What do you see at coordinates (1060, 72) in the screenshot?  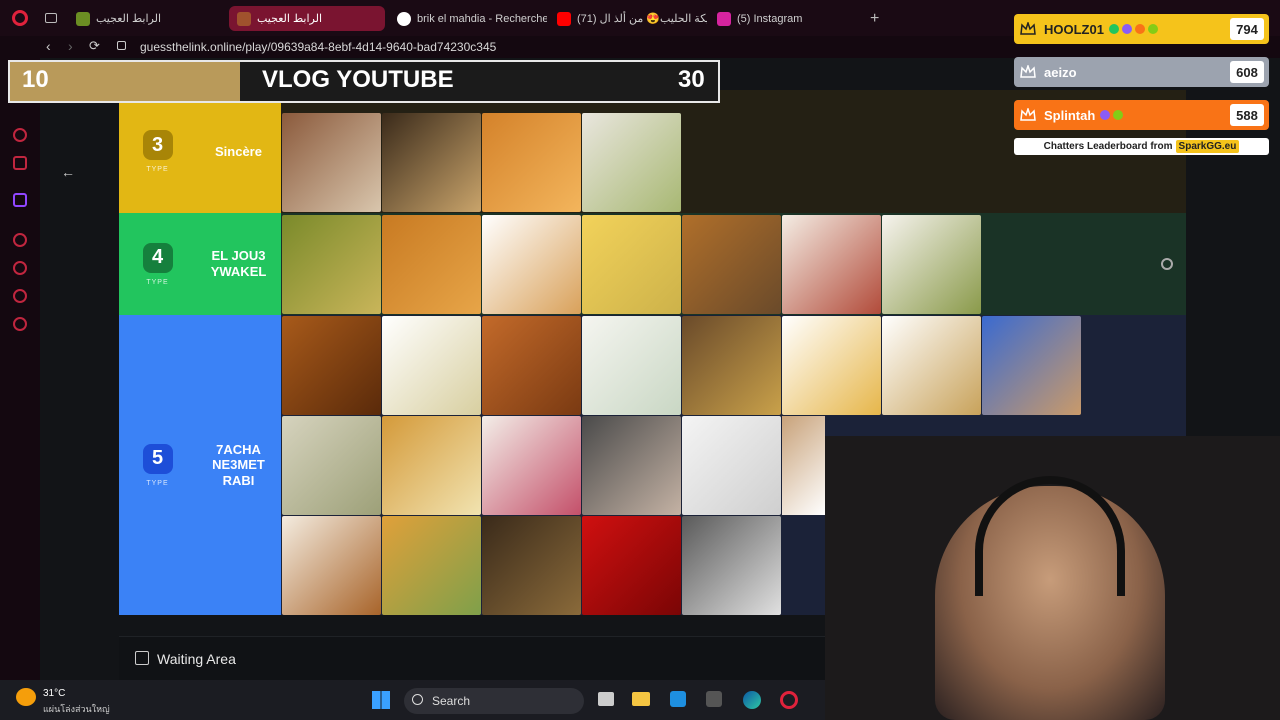 I see `leaderboard-name: aeizo` at bounding box center [1060, 72].